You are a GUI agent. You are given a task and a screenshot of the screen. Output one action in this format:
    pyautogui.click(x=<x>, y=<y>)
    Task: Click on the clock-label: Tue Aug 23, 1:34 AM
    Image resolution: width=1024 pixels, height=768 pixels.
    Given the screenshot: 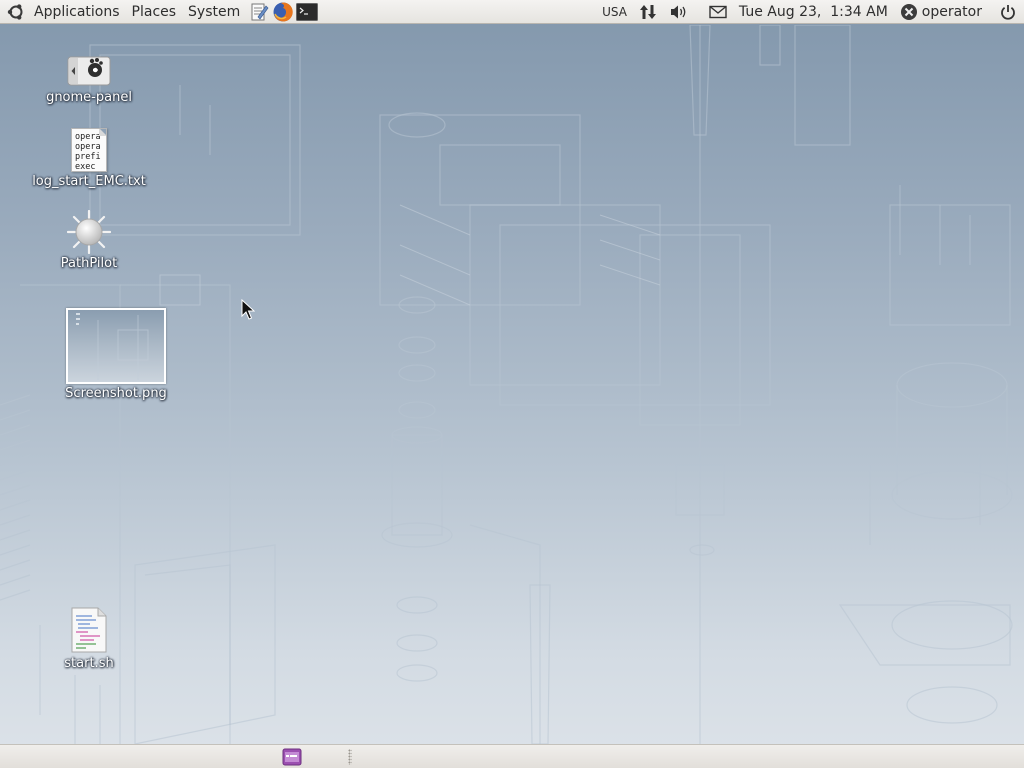 What is the action you would take?
    pyautogui.click(x=813, y=11)
    